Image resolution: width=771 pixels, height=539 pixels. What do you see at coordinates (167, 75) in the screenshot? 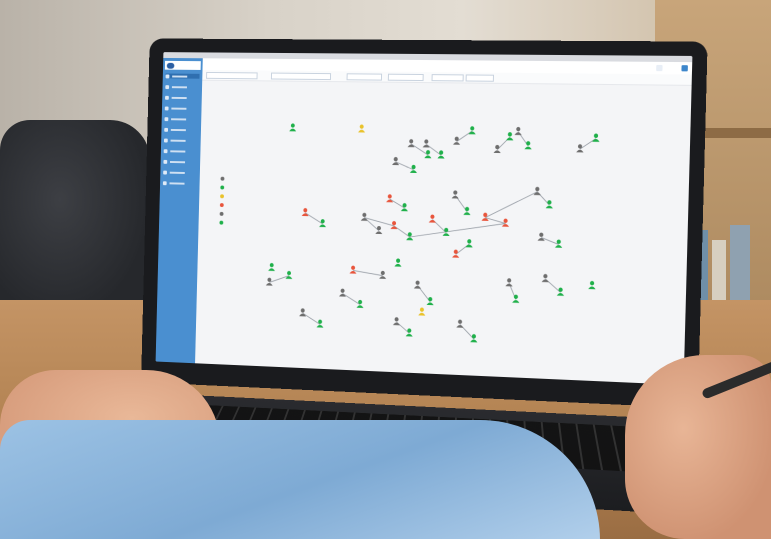
I see `home-icon` at bounding box center [167, 75].